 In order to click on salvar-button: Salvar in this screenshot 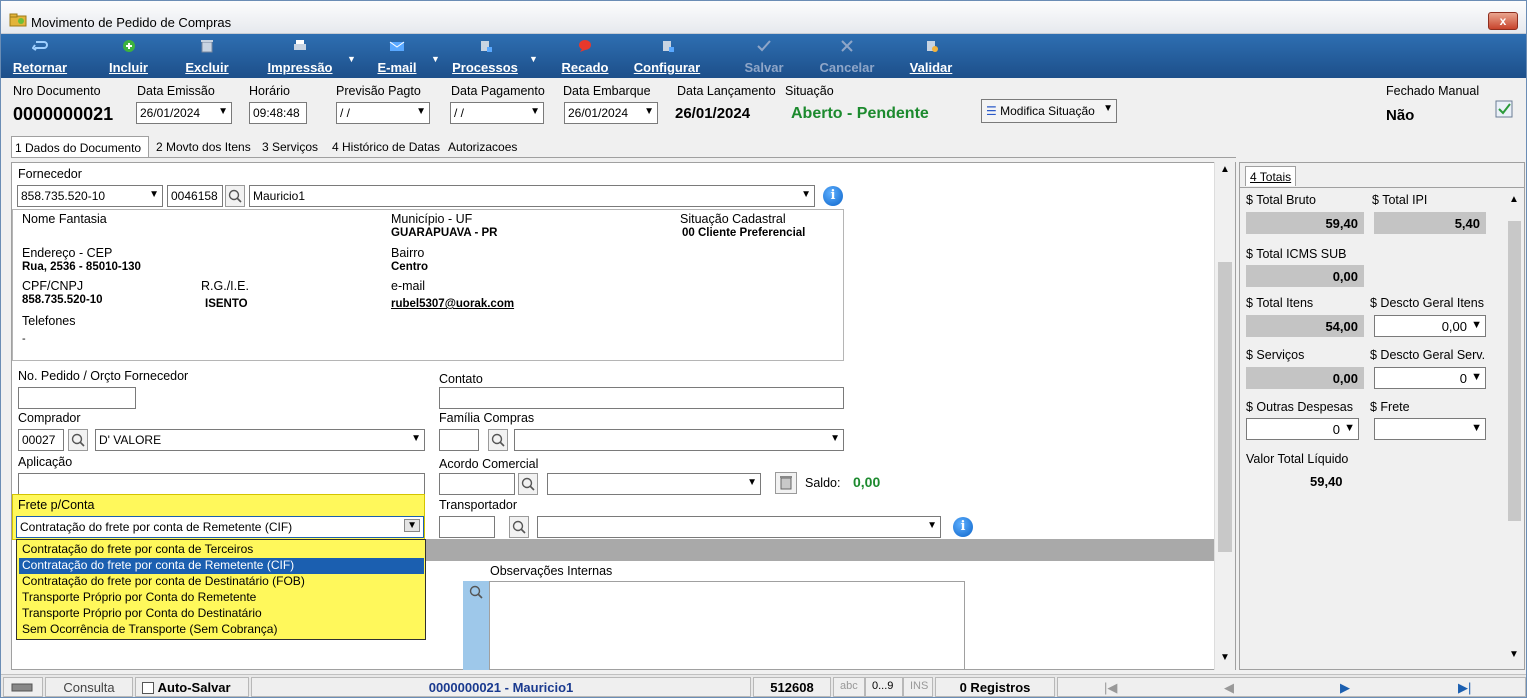, I will do `click(764, 56)`.